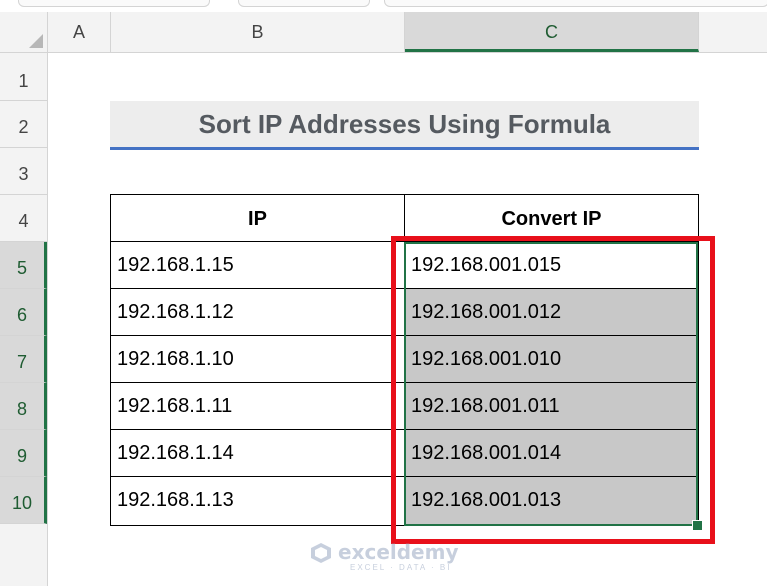 Image resolution: width=767 pixels, height=586 pixels. I want to click on exceldemy-logo-icon, so click(321, 553).